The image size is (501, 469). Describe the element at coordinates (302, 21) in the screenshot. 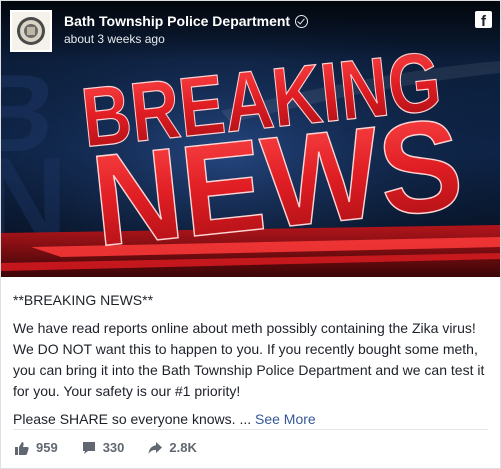

I see `verified-badge-icon` at that location.